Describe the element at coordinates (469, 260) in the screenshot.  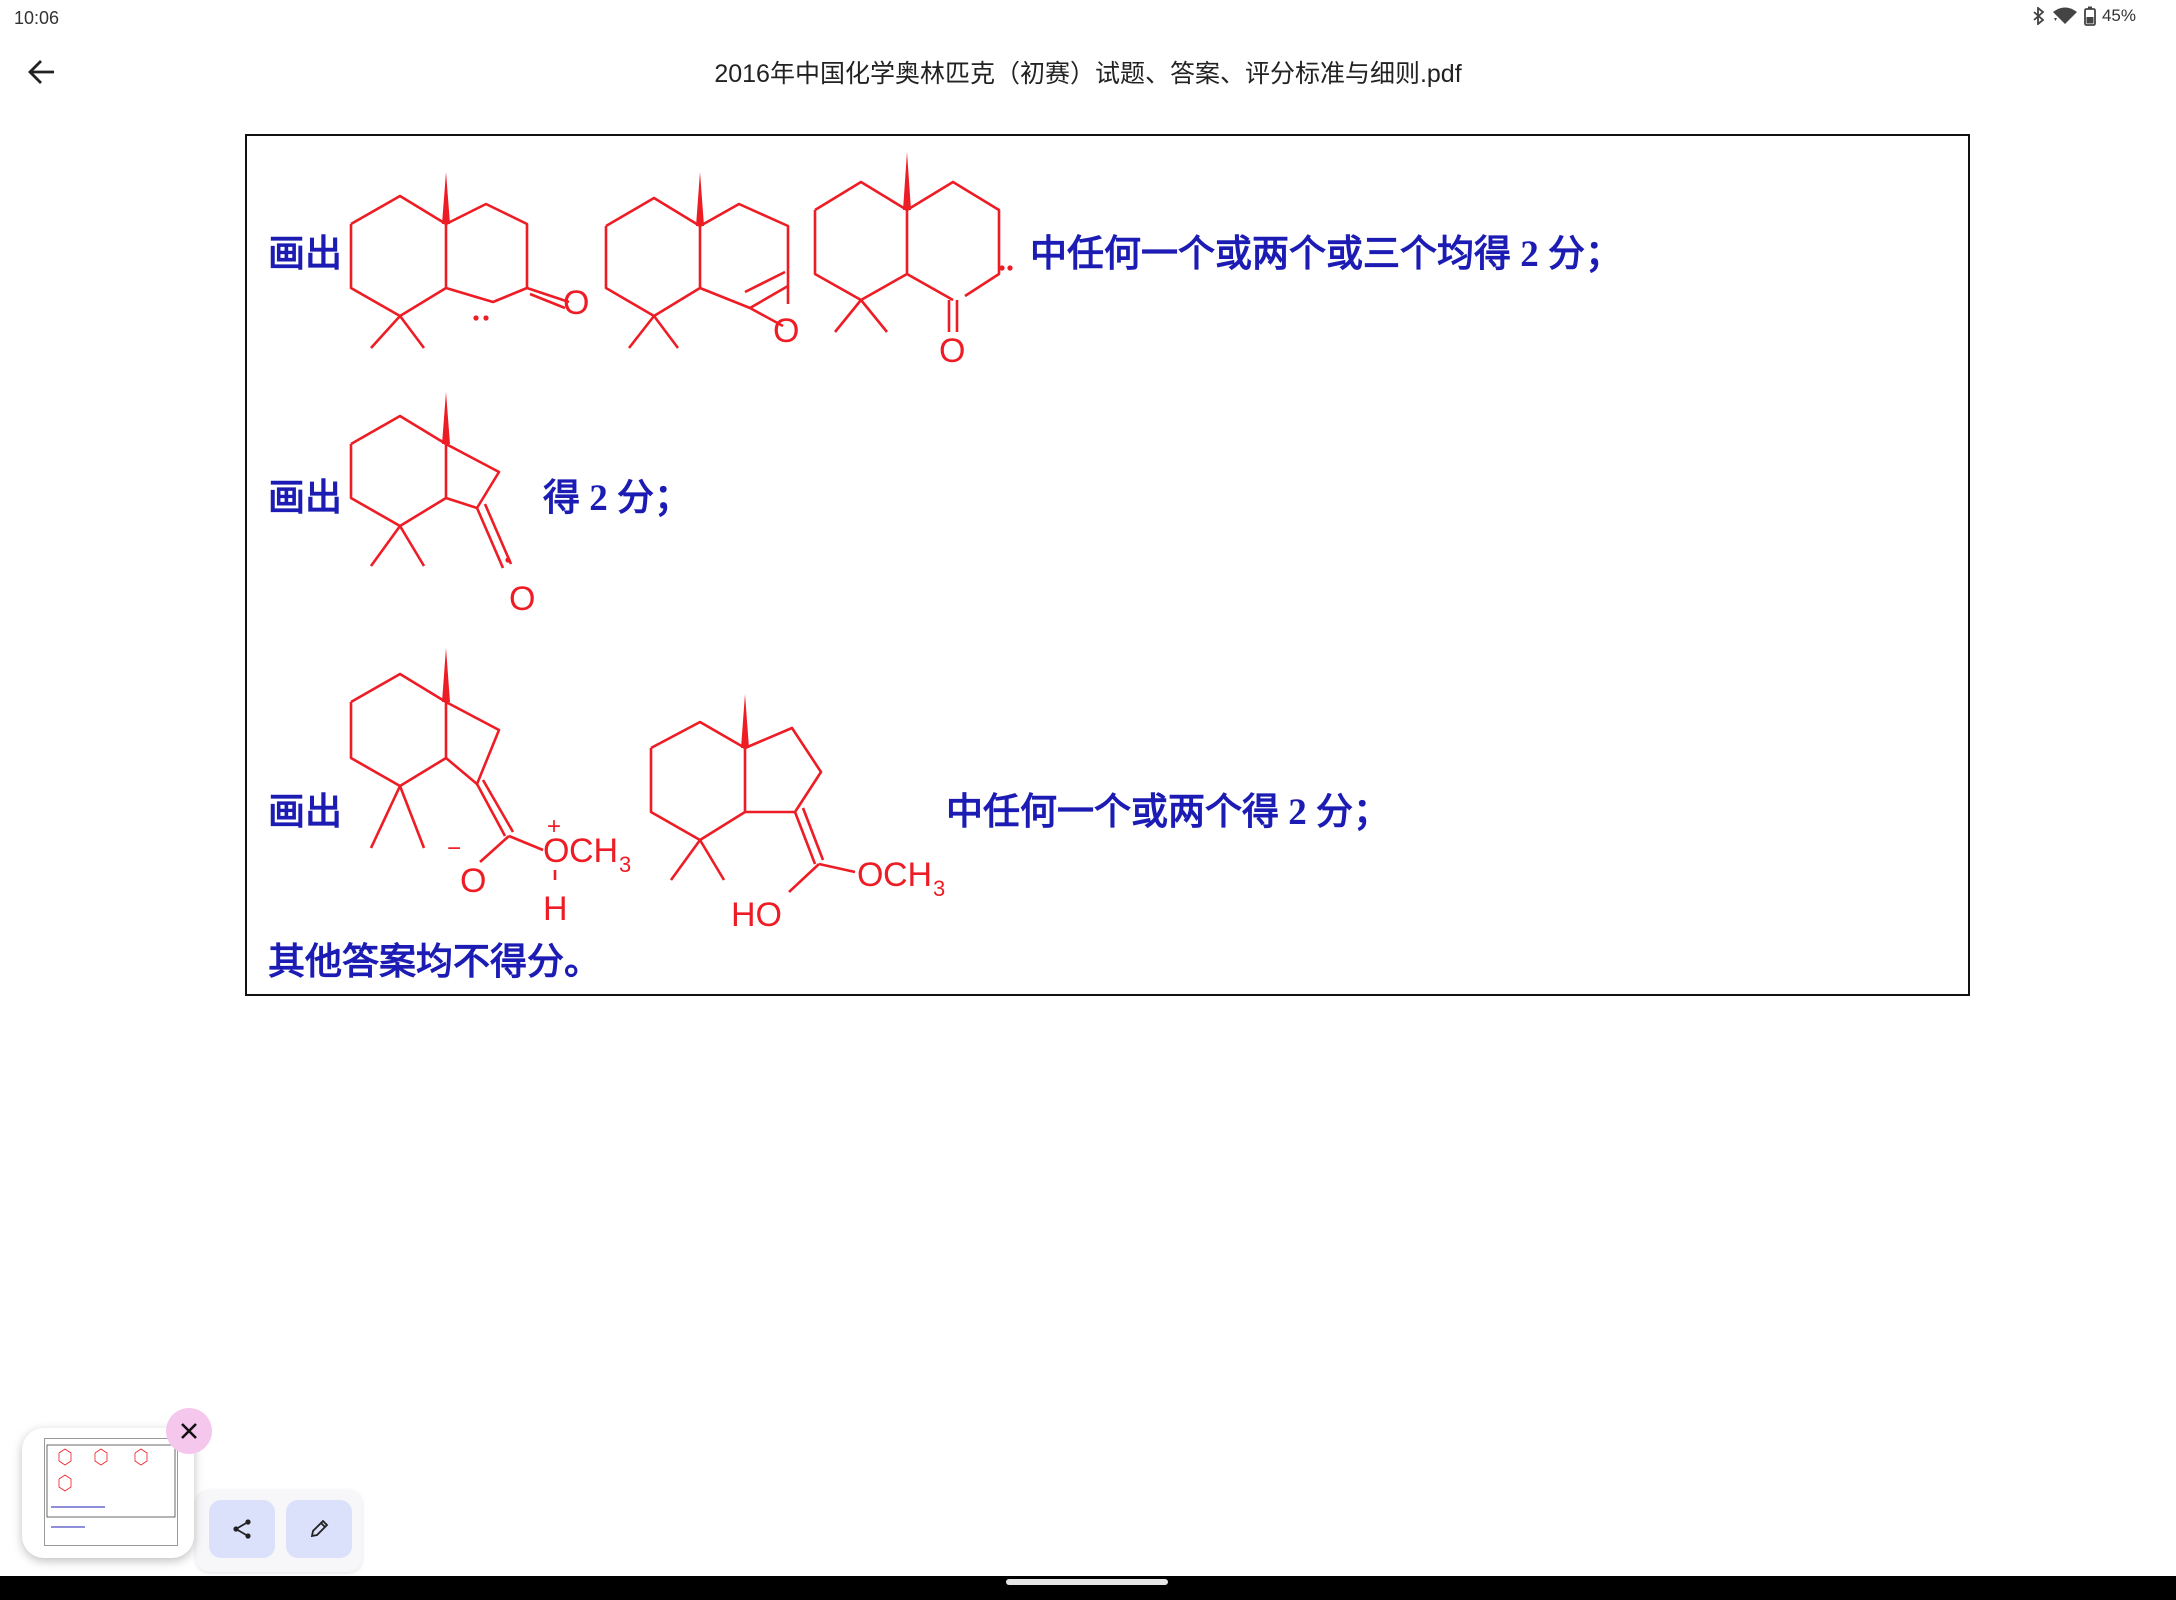
I see `molecule-ketone: O` at that location.